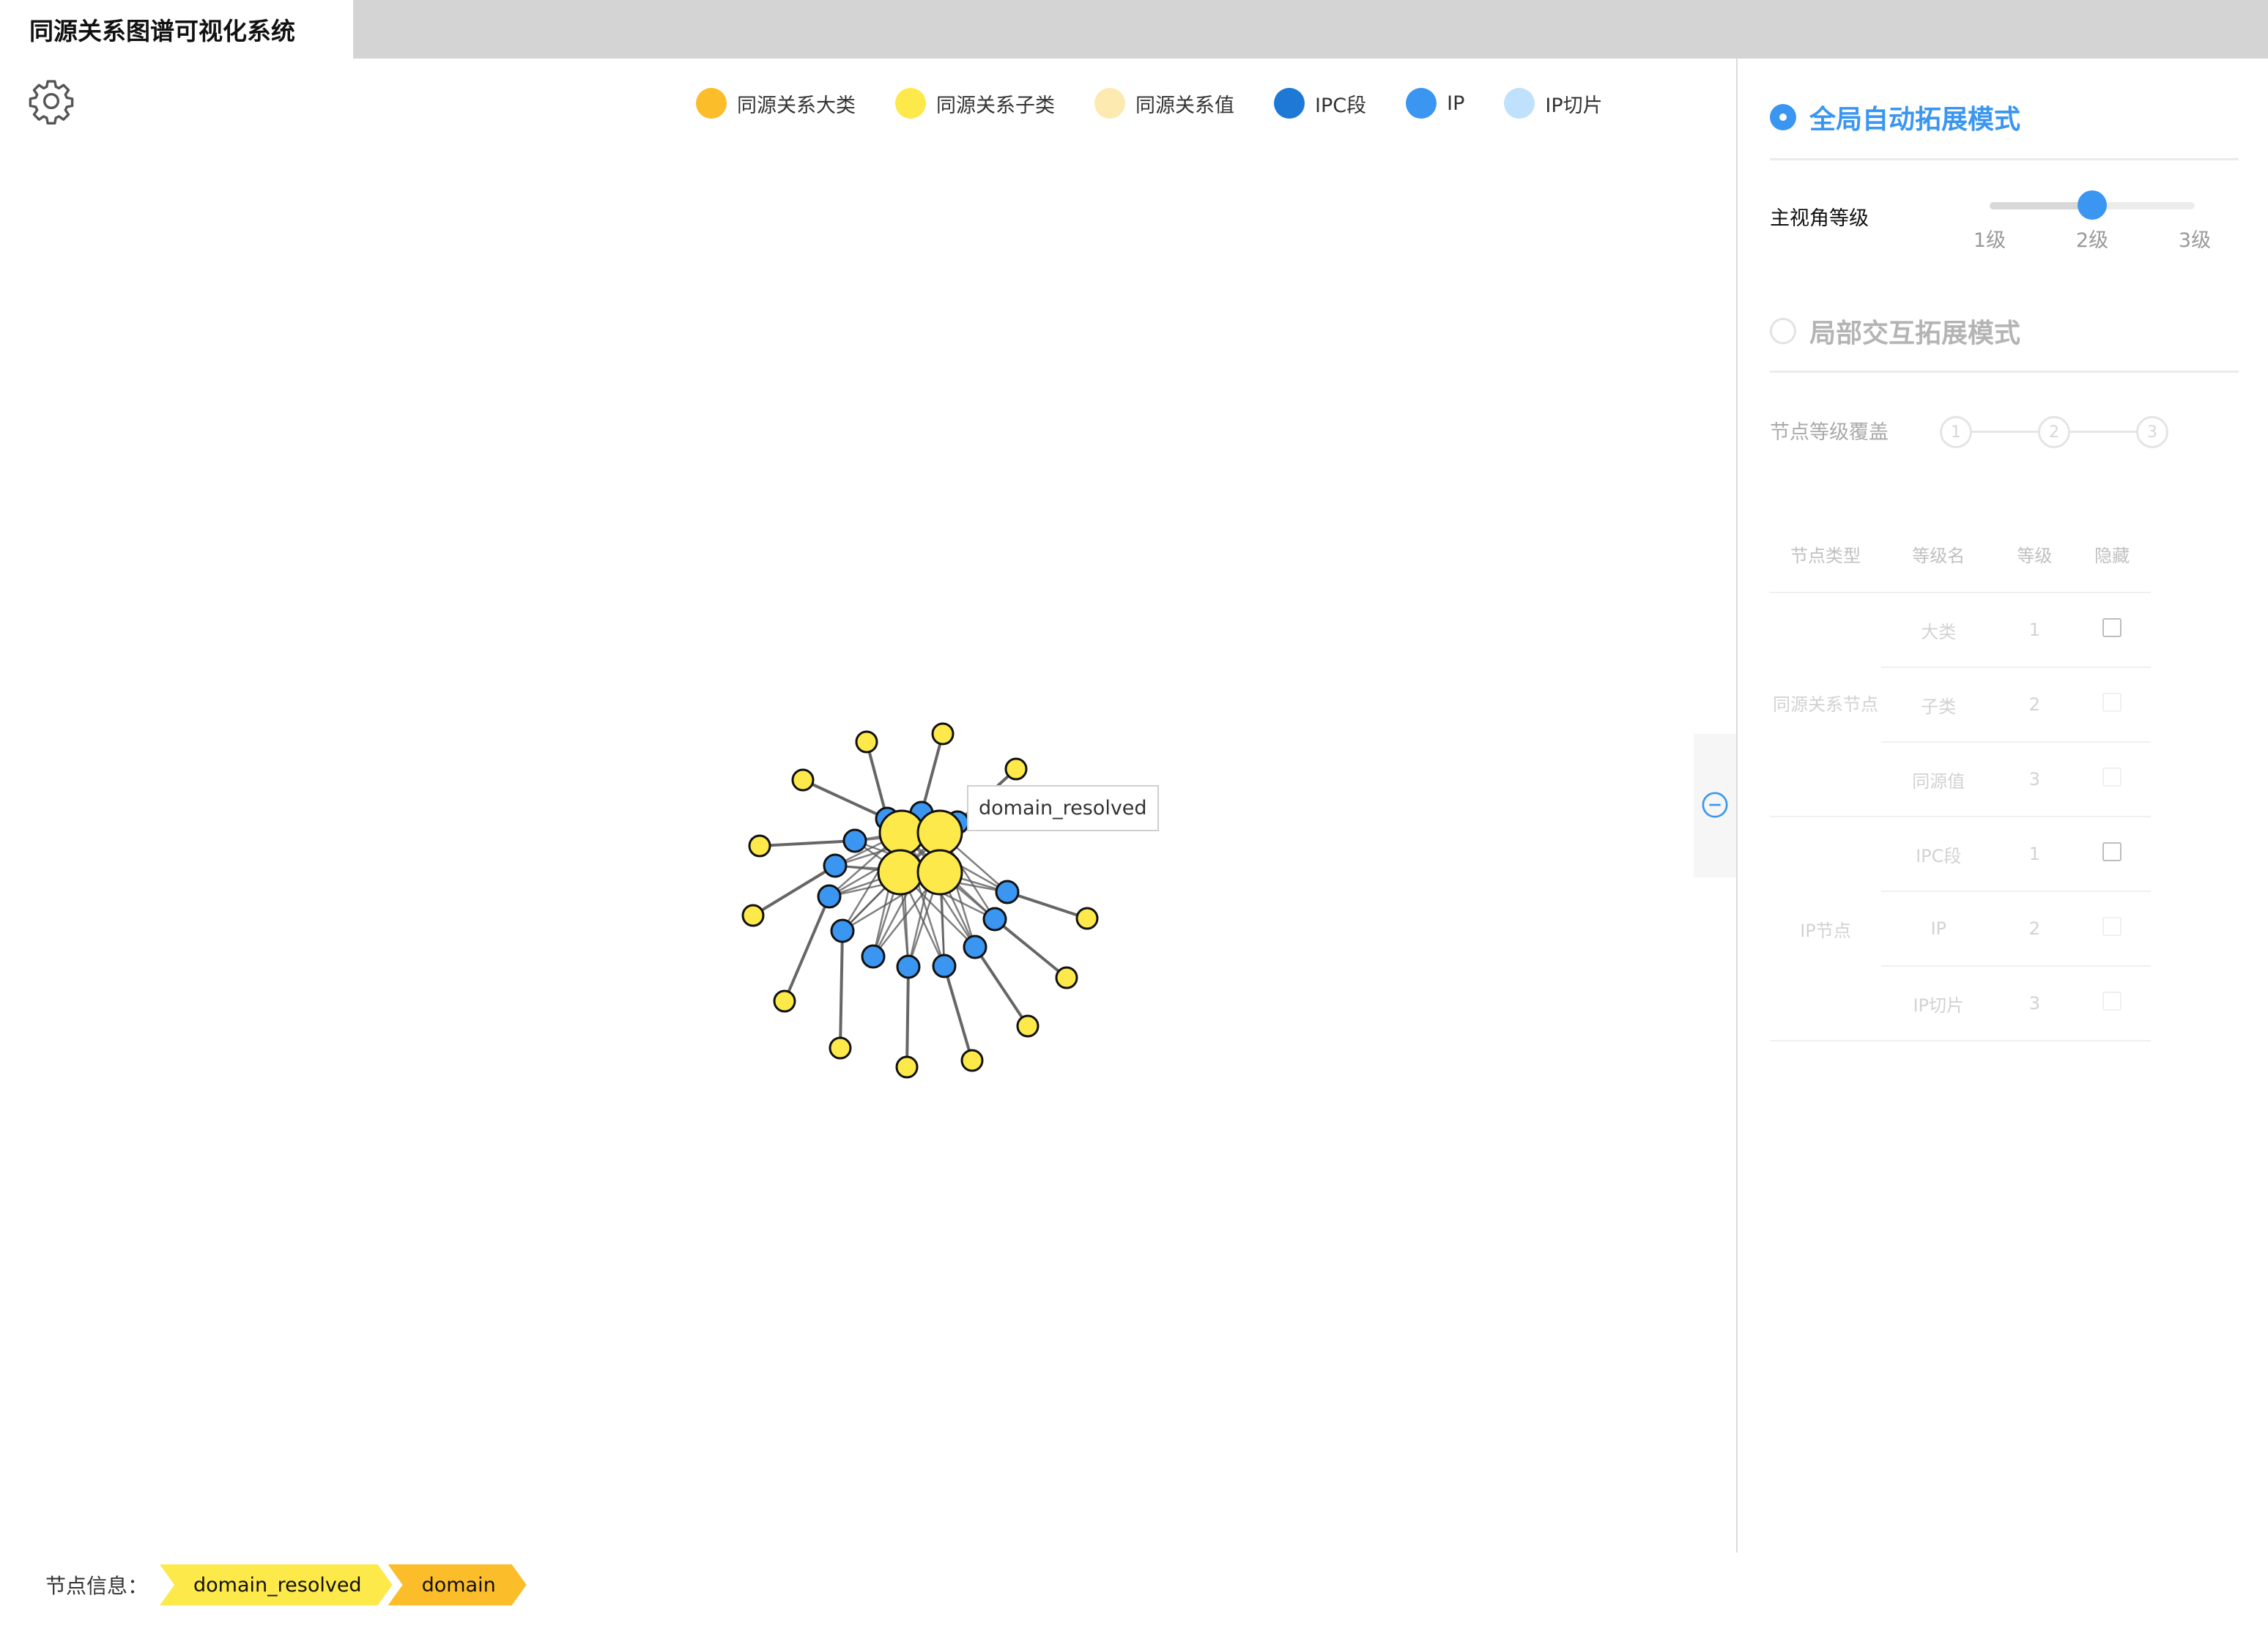  What do you see at coordinates (2152, 432) in the screenshot?
I see `coverage-step-3: 3` at bounding box center [2152, 432].